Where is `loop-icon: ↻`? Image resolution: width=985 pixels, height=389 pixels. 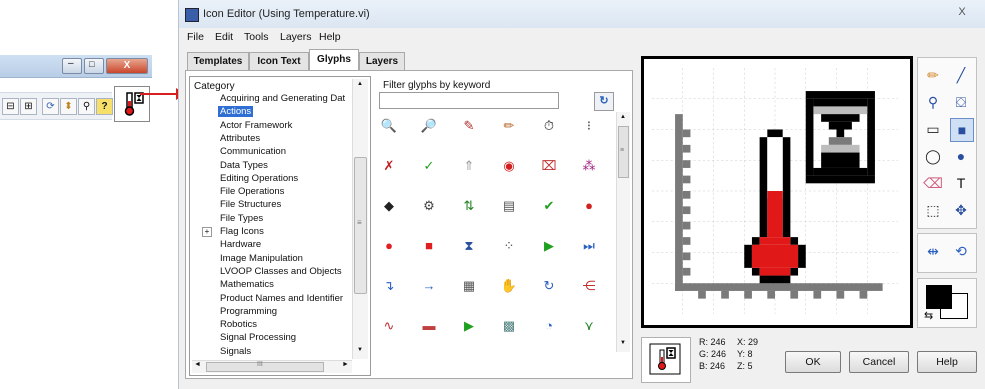
loop-icon: ↻ is located at coordinates (549, 286).